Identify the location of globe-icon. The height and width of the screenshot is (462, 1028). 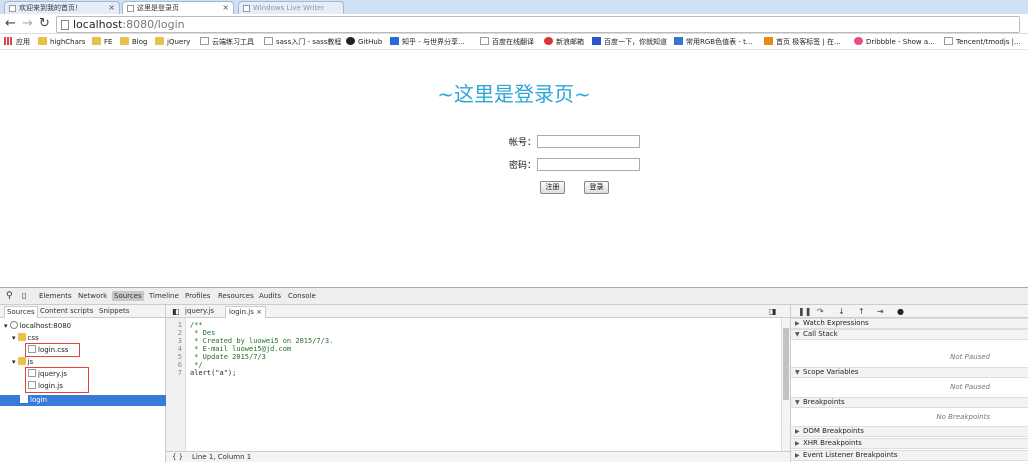
(13, 325).